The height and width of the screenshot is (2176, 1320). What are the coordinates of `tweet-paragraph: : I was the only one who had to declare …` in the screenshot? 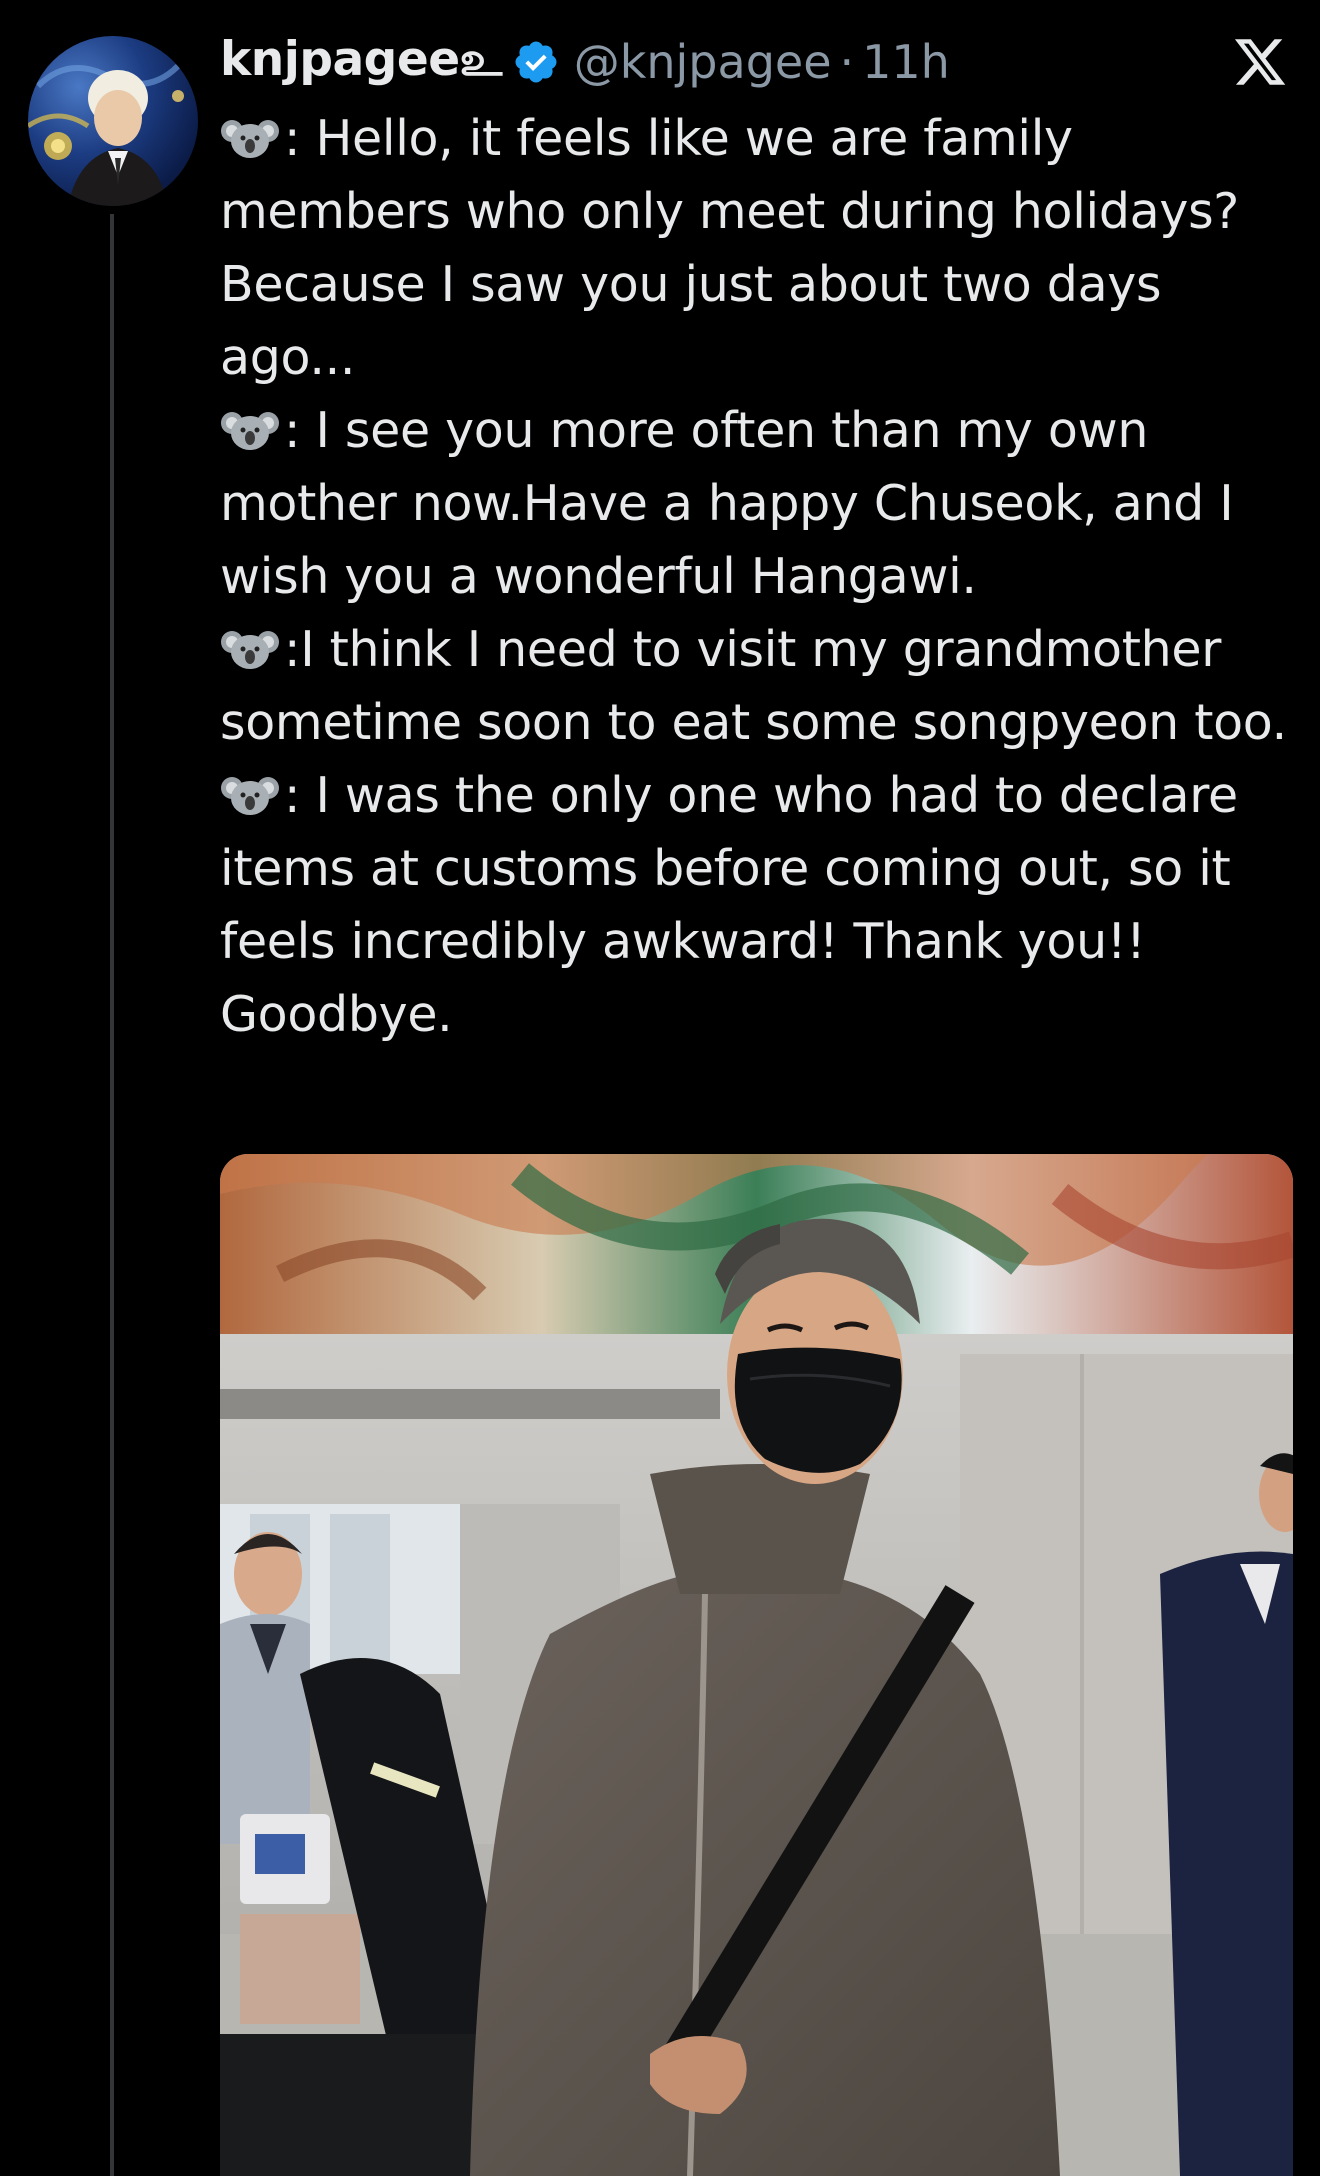 It's located at (765, 905).